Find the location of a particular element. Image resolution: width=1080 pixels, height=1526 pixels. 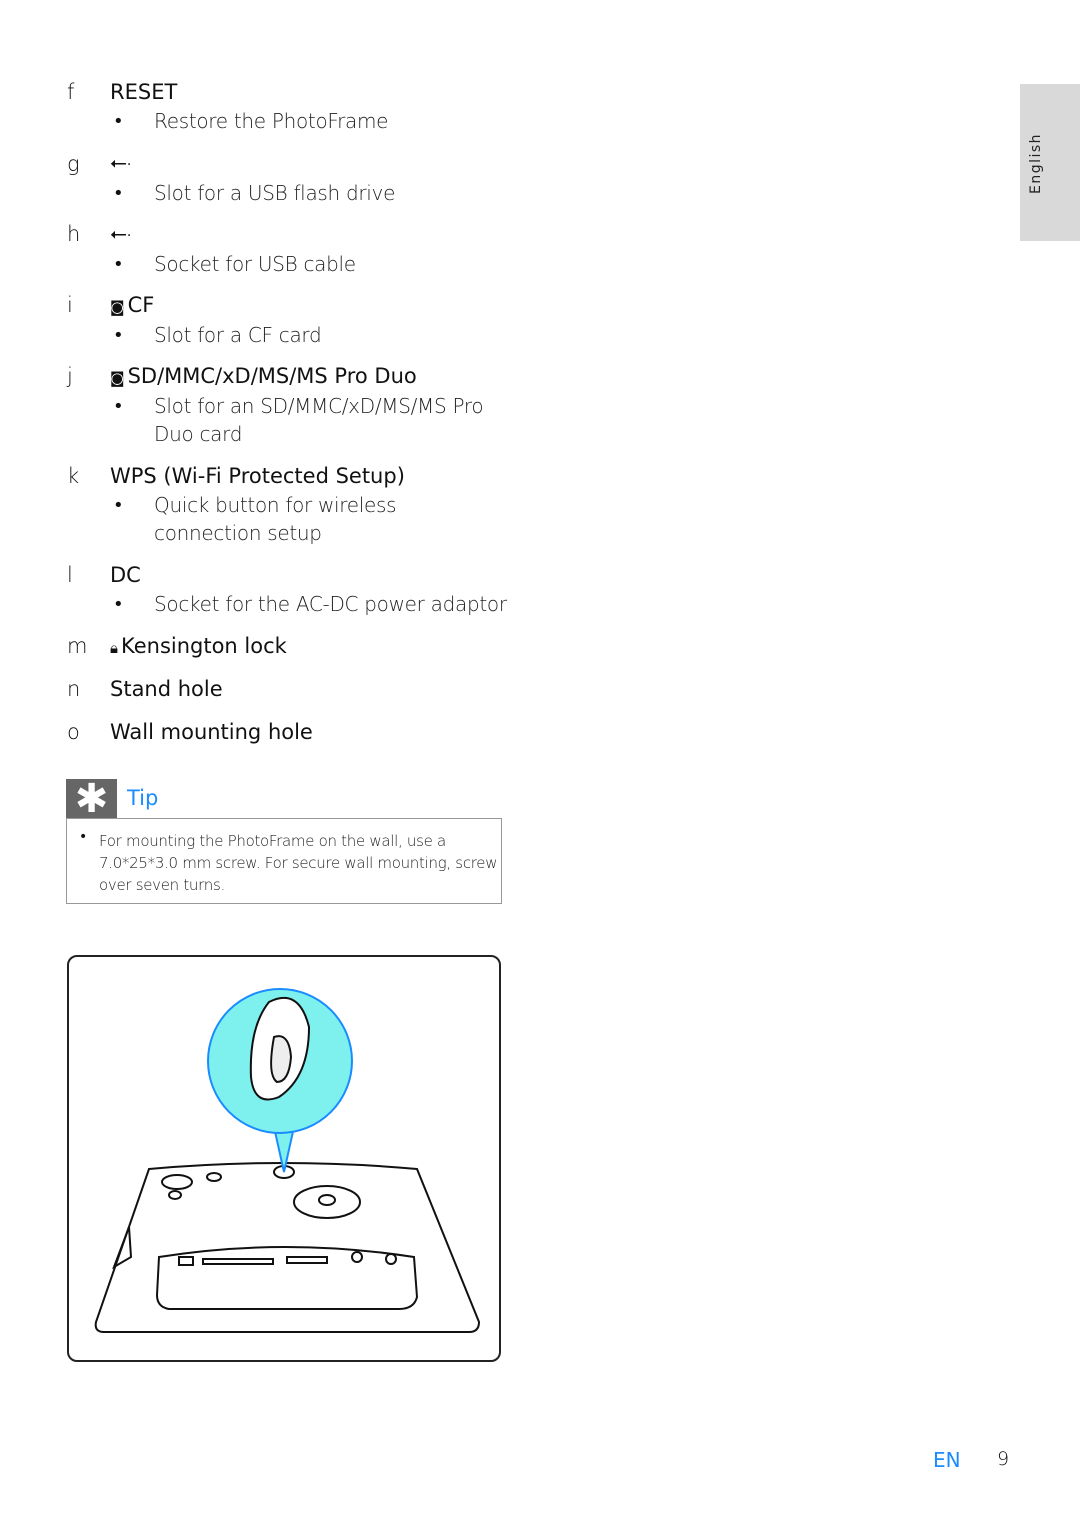

item-description: Slot for an SD/MMC/xD/MS/MS Pro Duo card is located at coordinates (319, 420).